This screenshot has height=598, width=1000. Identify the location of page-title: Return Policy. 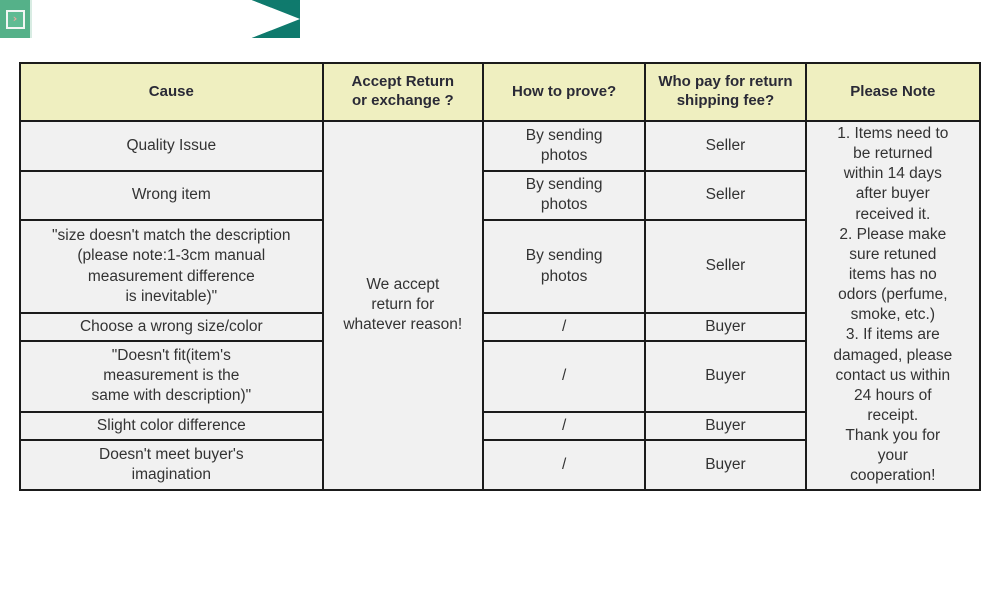
(145, 19).